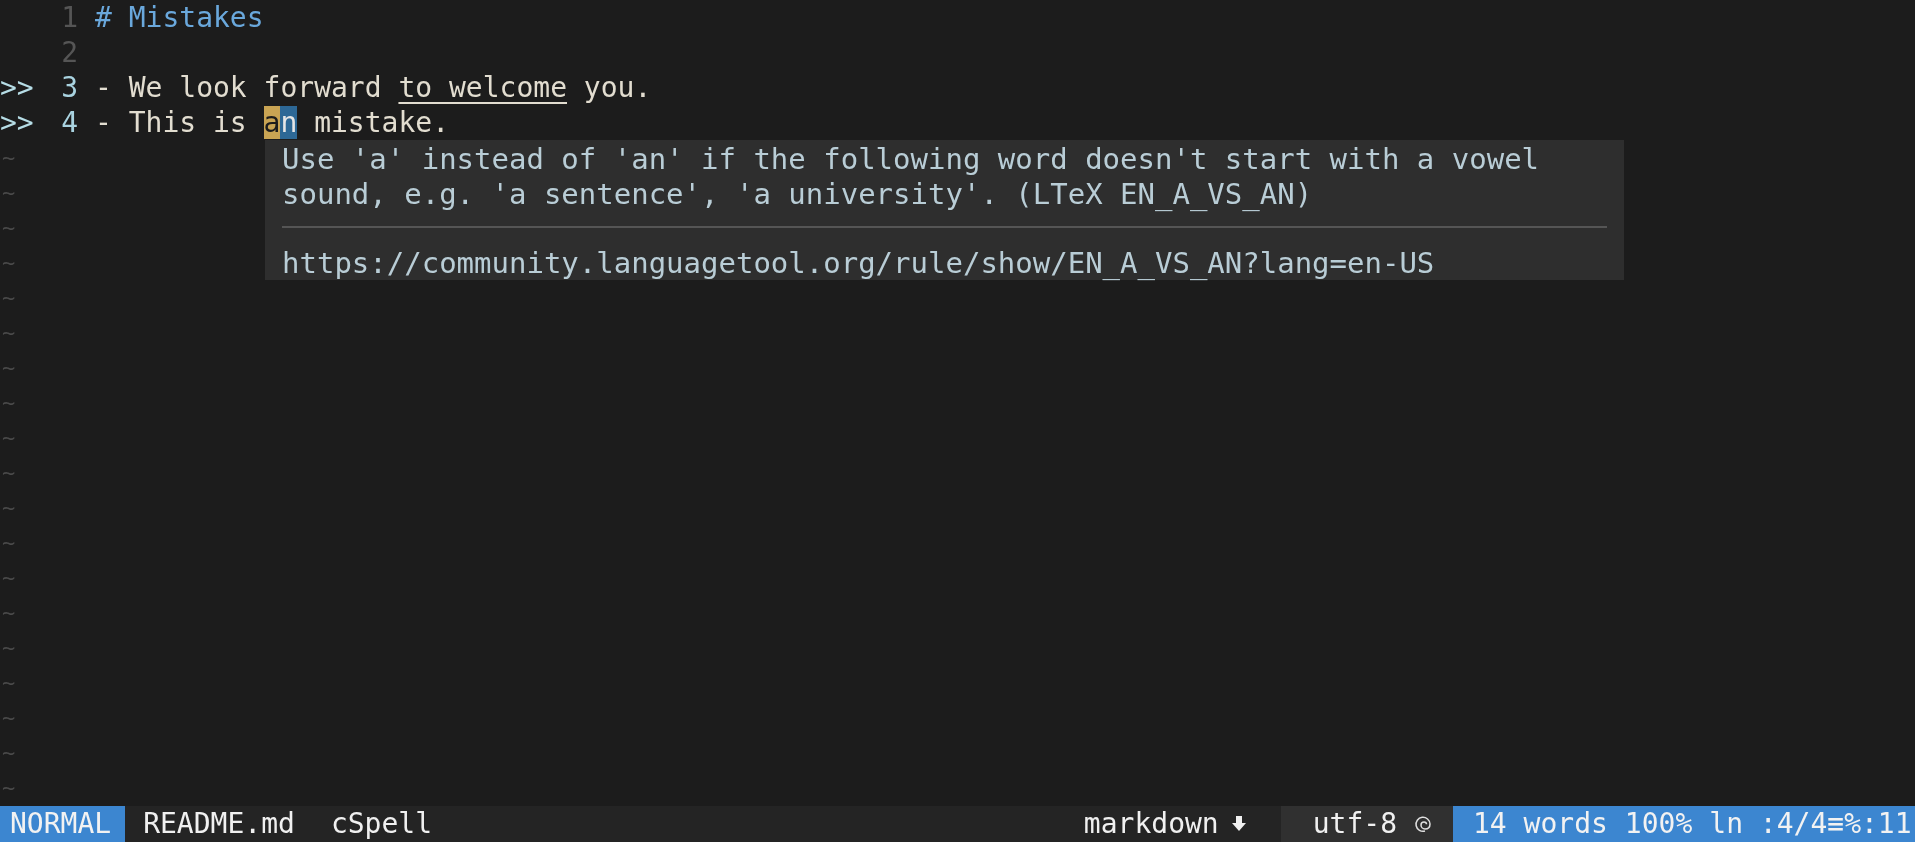 This screenshot has width=1915, height=842. Describe the element at coordinates (1423, 824) in the screenshot. I see `swirl-icon` at that location.